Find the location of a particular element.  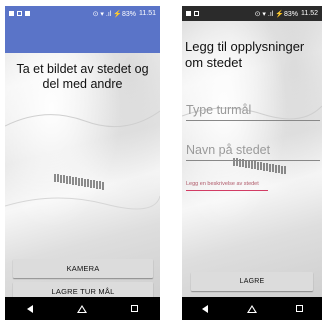

save-button: LAGRE is located at coordinates (252, 281).